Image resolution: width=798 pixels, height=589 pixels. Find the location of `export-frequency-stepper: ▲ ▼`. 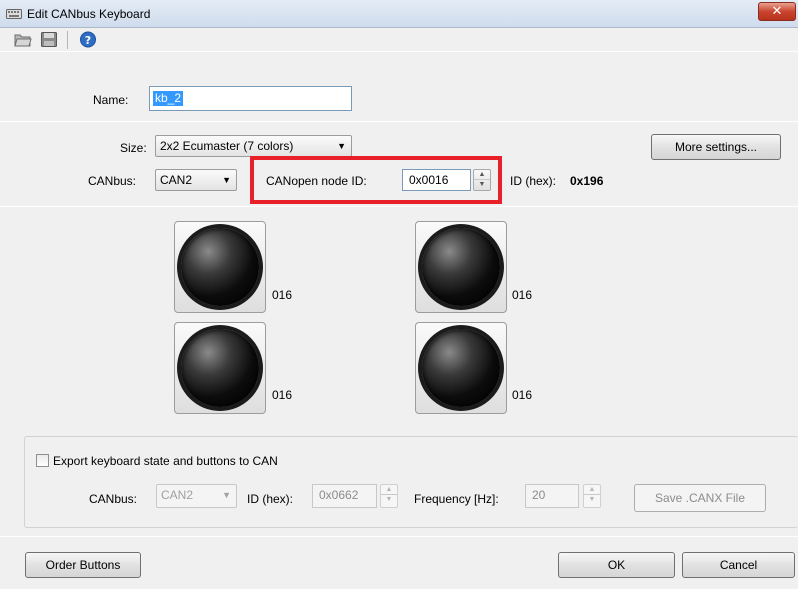

export-frequency-stepper: ▲ ▼ is located at coordinates (592, 496).